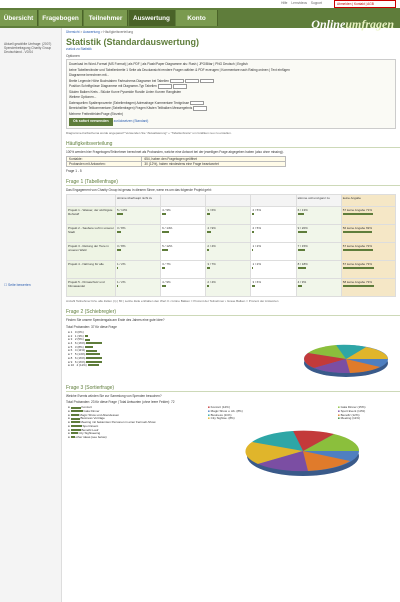  Describe the element at coordinates (365, 4) in the screenshot. I see `login-box: Abmelden | Kontakt | AGB` at that location.